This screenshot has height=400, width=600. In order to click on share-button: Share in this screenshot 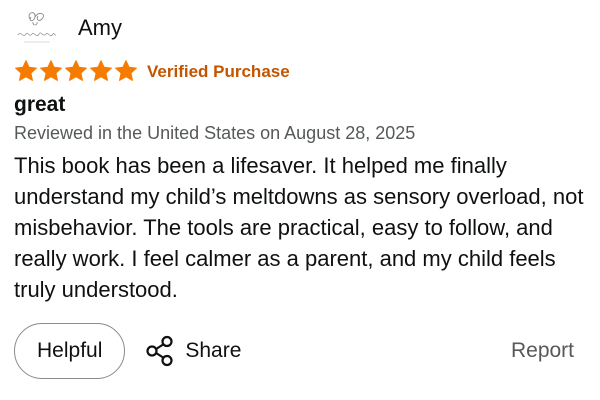, I will do `click(193, 351)`.